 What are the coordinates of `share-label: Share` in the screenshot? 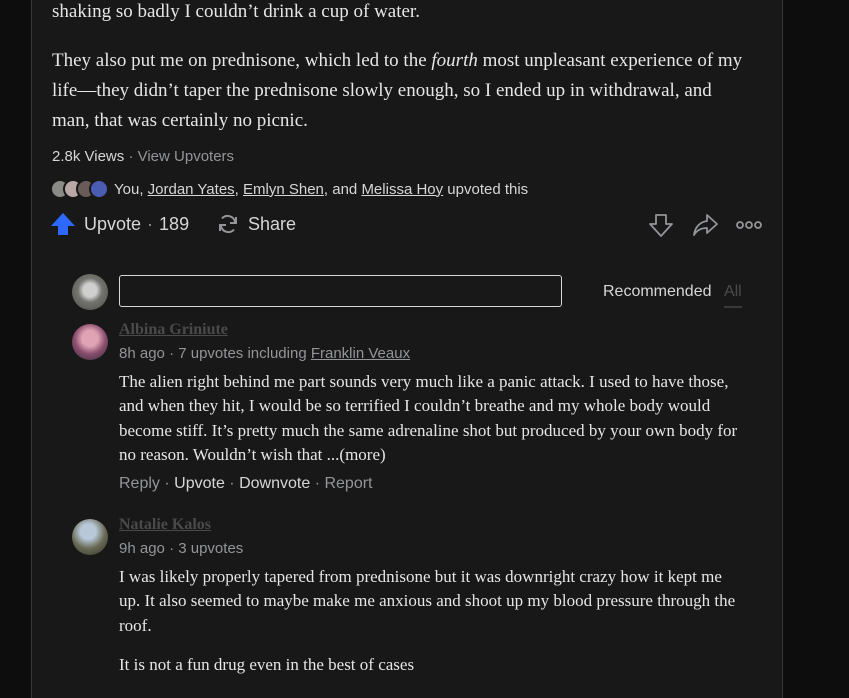 It's located at (272, 223).